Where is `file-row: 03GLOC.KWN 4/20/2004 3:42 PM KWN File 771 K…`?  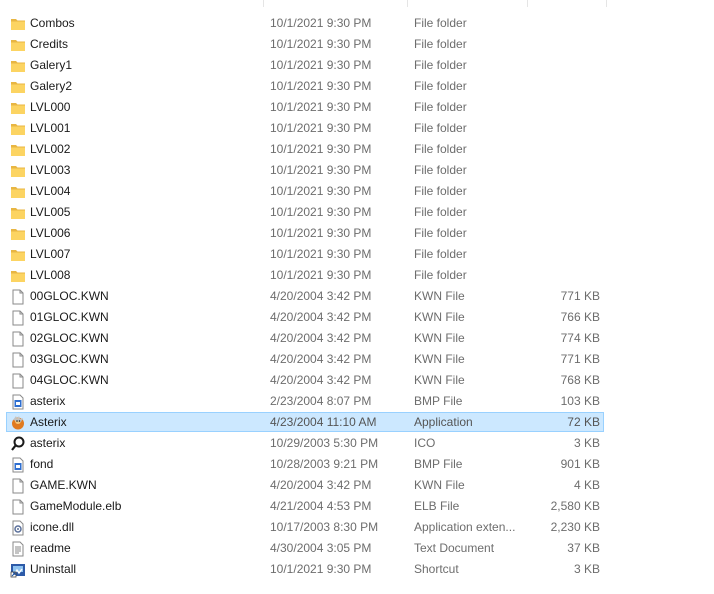
file-row: 03GLOC.KWN 4/20/2004 3:42 PM KWN File 771 K… is located at coordinates (305, 359).